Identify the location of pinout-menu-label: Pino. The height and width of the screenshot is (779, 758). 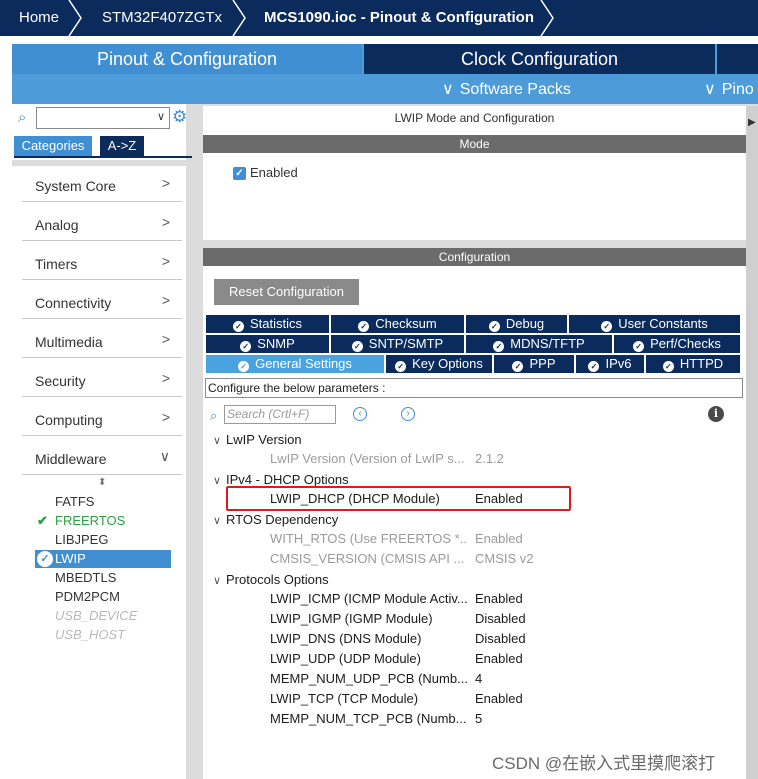
(737, 89).